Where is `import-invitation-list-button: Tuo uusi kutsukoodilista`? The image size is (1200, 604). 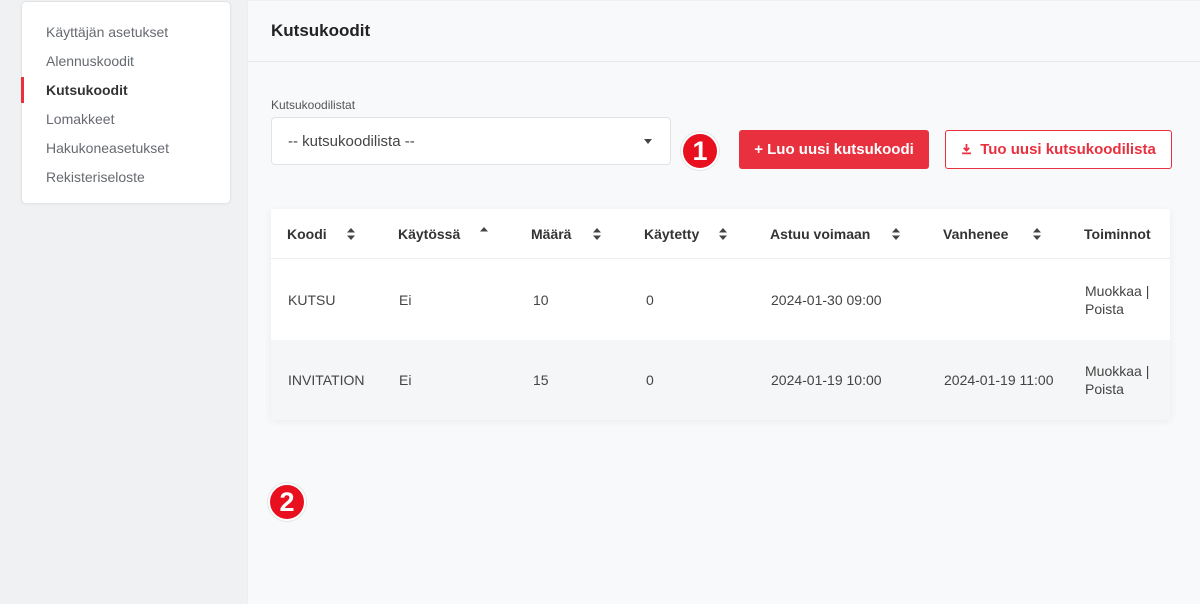
import-invitation-list-button: Tuo uusi kutsukoodilista is located at coordinates (1058, 149).